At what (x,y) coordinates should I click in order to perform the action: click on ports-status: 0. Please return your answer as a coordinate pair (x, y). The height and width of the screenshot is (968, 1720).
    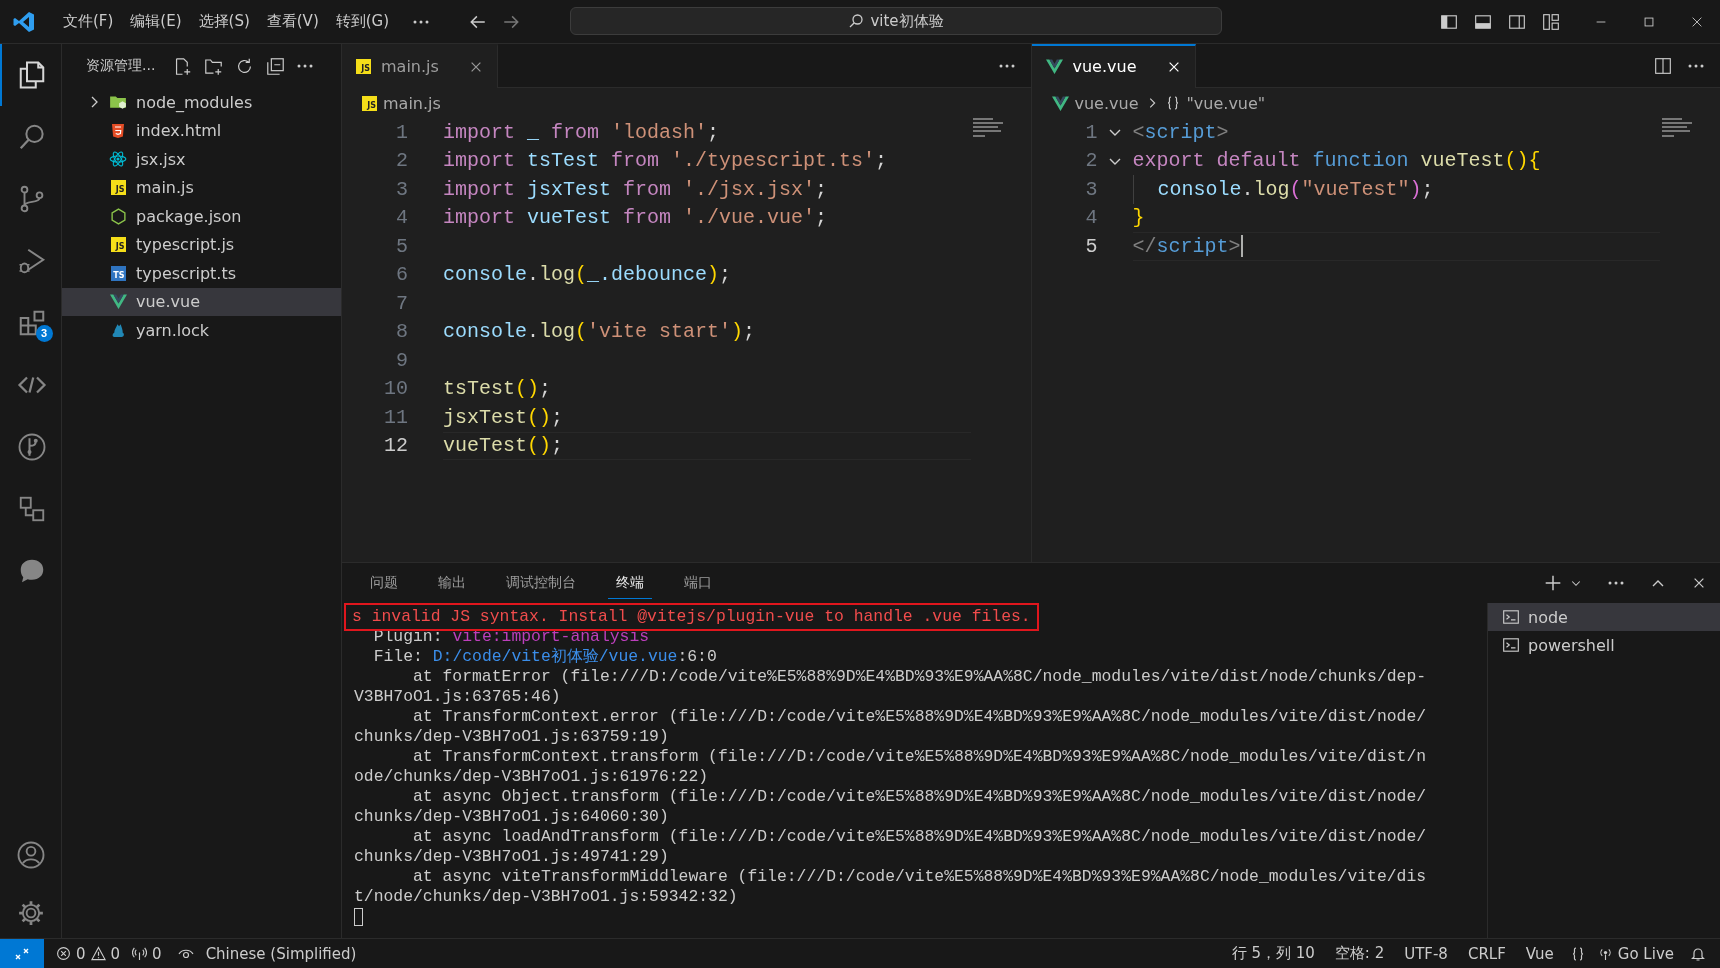
    Looking at the image, I should click on (147, 953).